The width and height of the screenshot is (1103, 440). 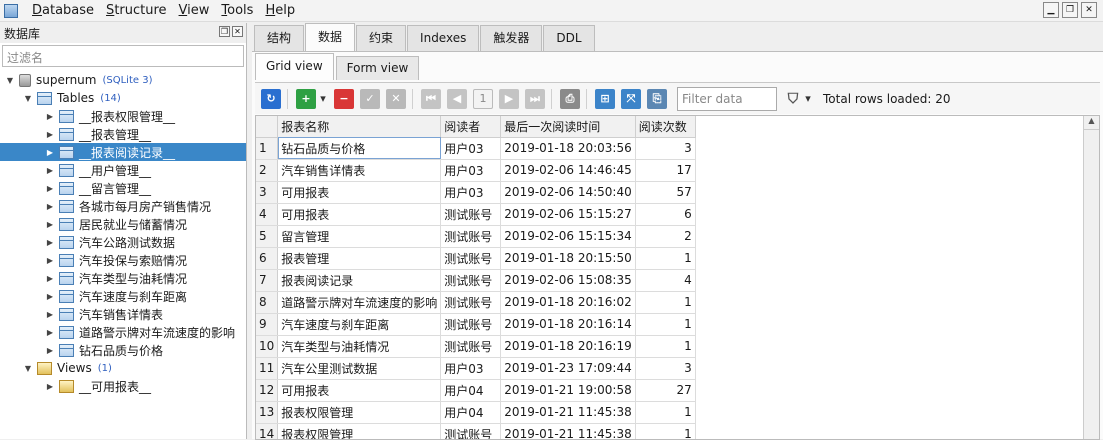 I want to click on table-row: 5 留言管理 测试账号 2019-02-06 15:15:34 2, so click(x=476, y=236).